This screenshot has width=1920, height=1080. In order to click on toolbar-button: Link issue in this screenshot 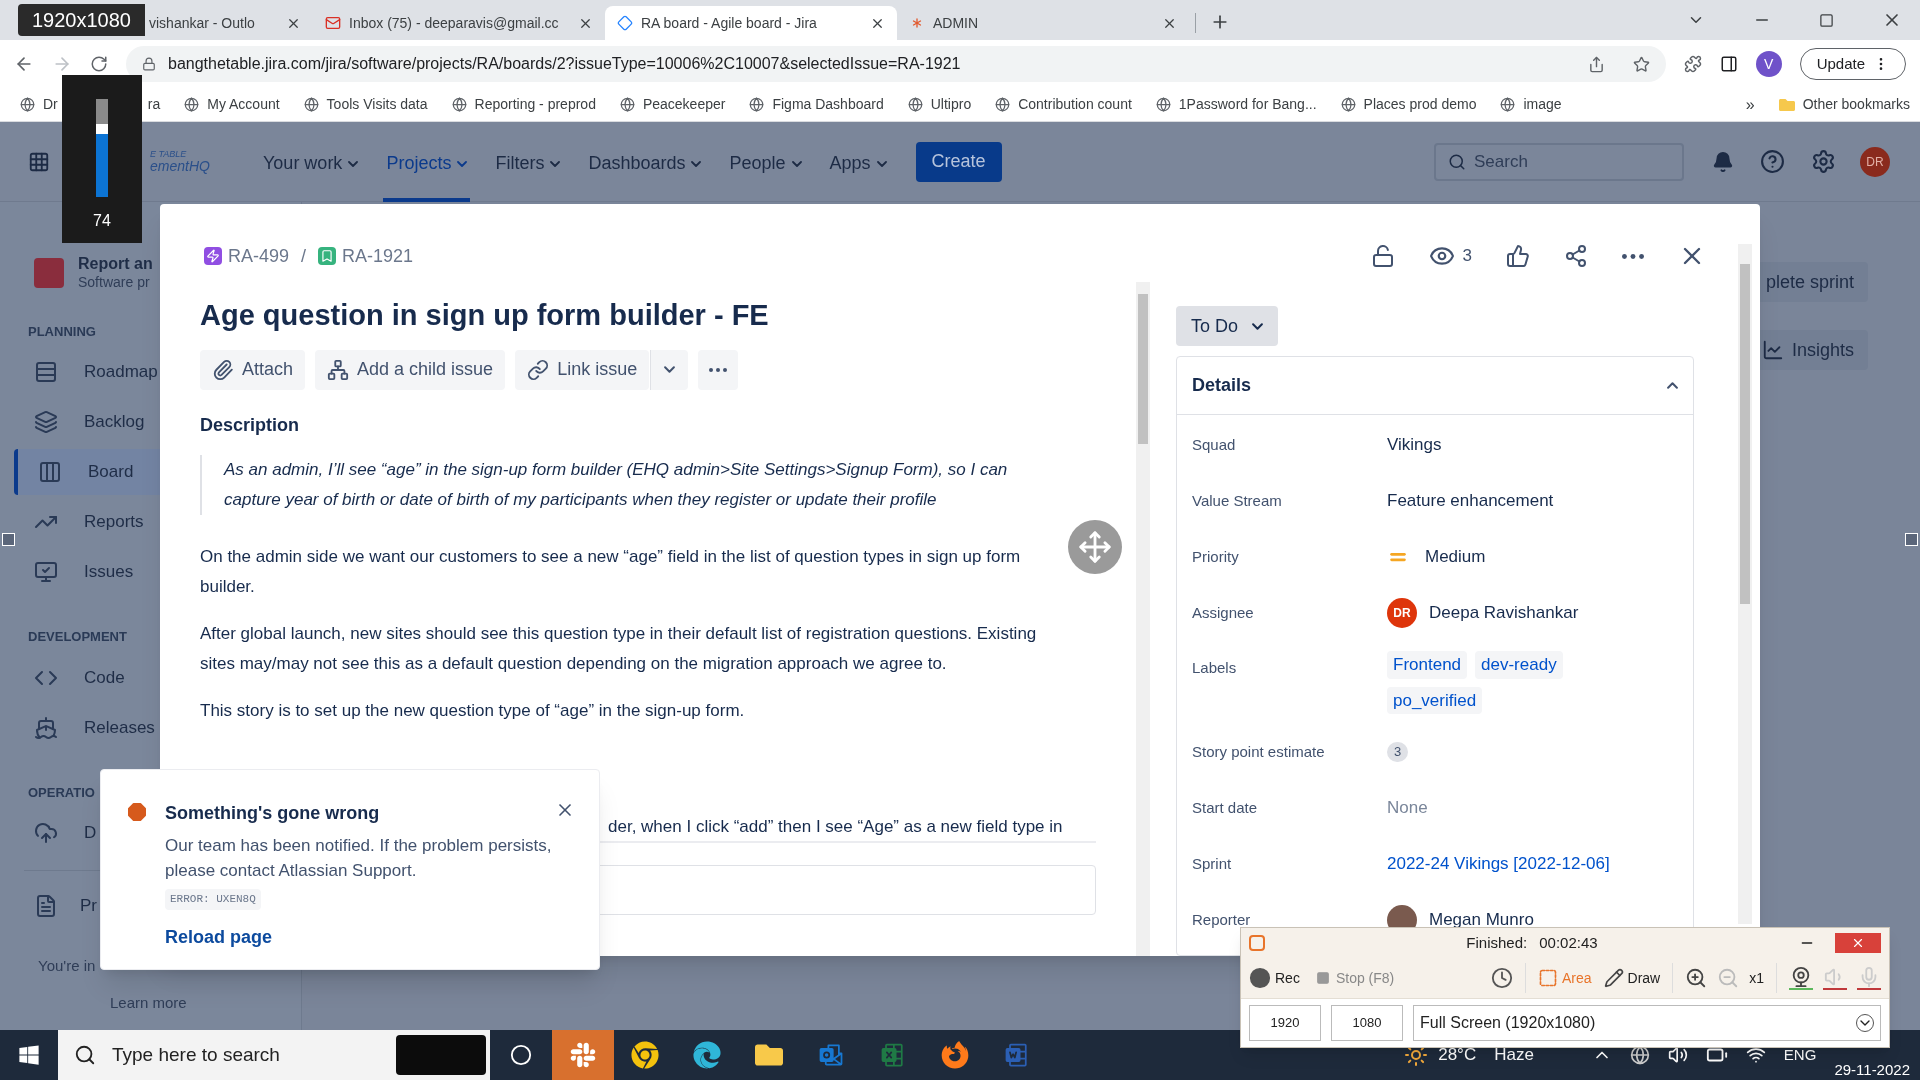, I will do `click(582, 369)`.